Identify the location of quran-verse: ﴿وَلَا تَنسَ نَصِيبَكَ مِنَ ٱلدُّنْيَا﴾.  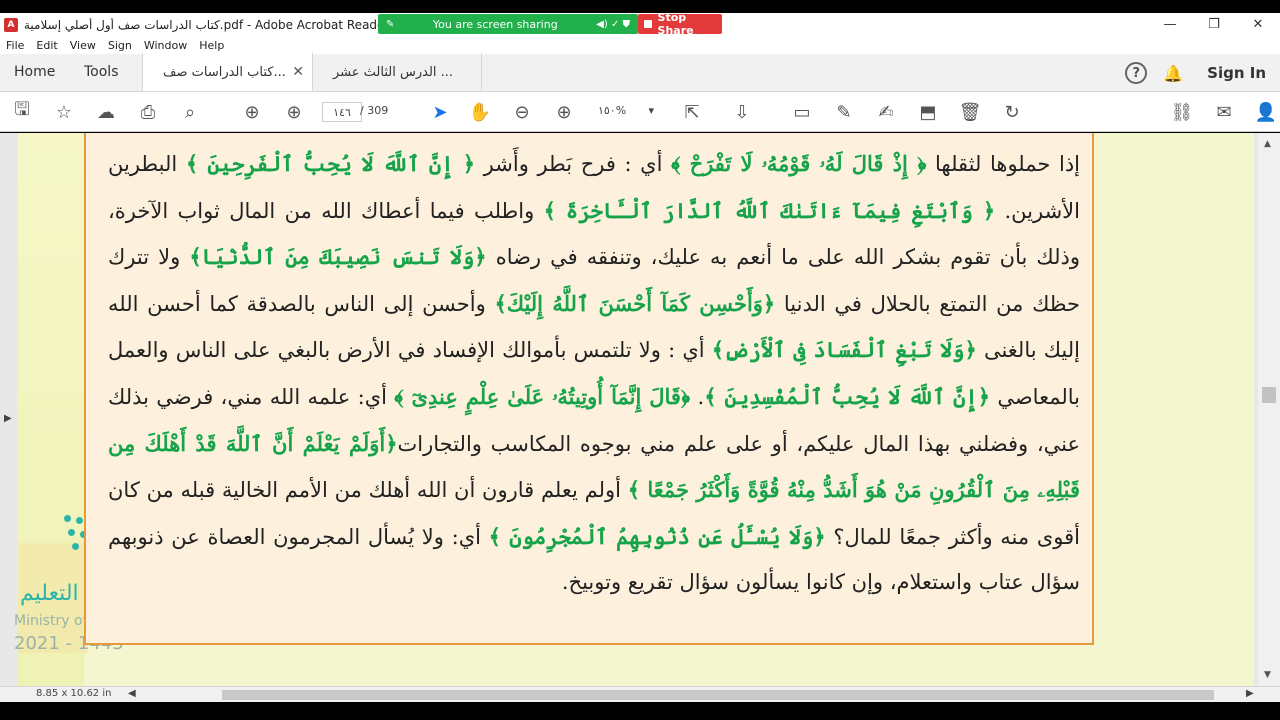
(338, 257).